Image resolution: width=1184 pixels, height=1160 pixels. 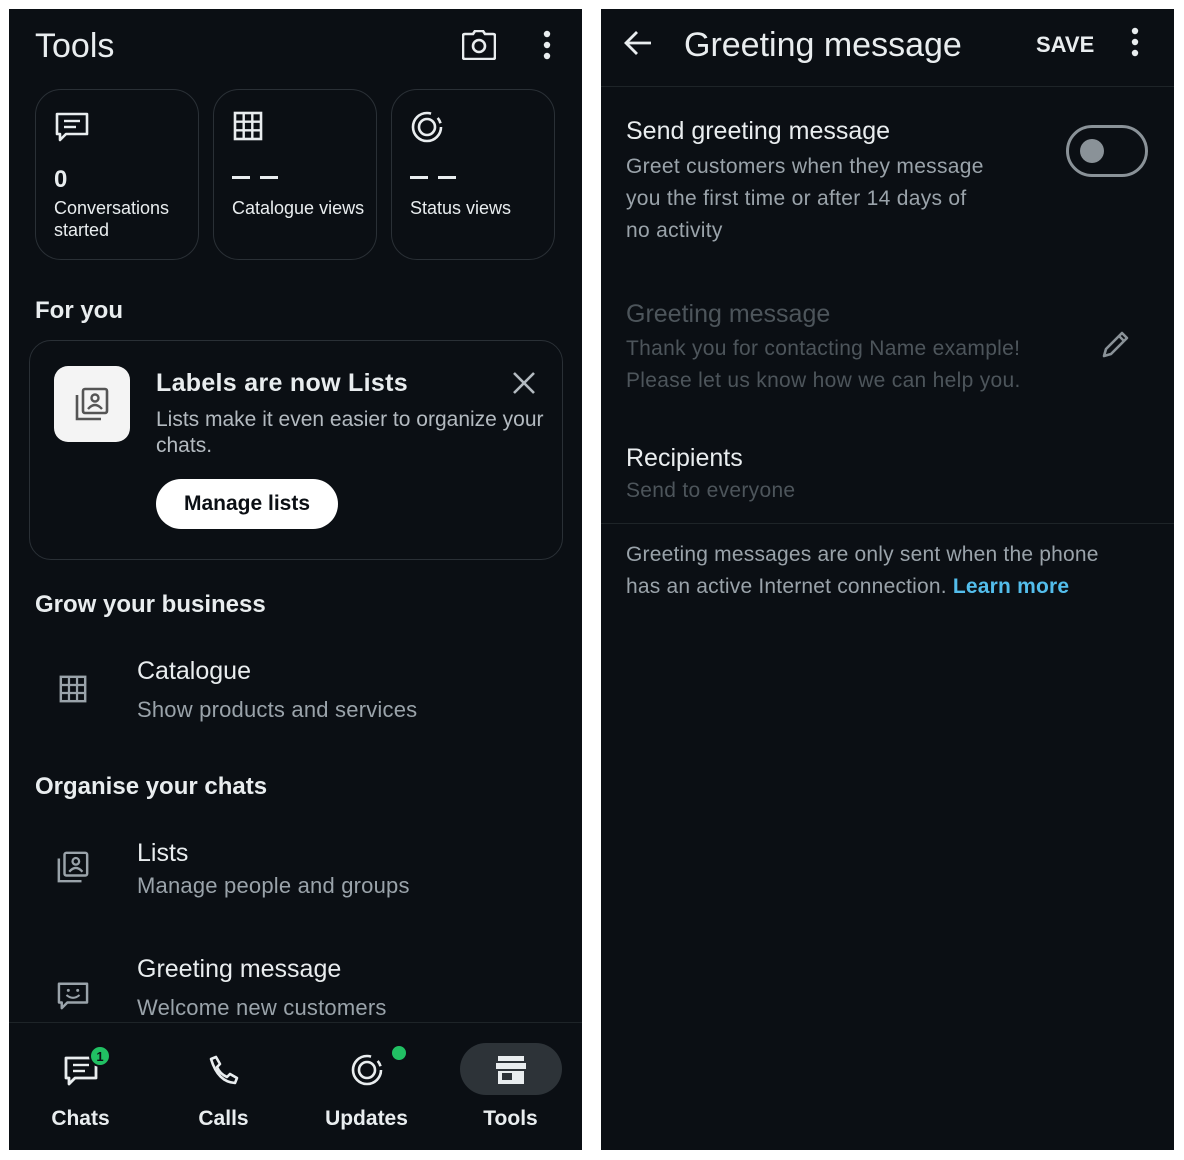 I want to click on send-greeting-toggle, so click(x=1107, y=151).